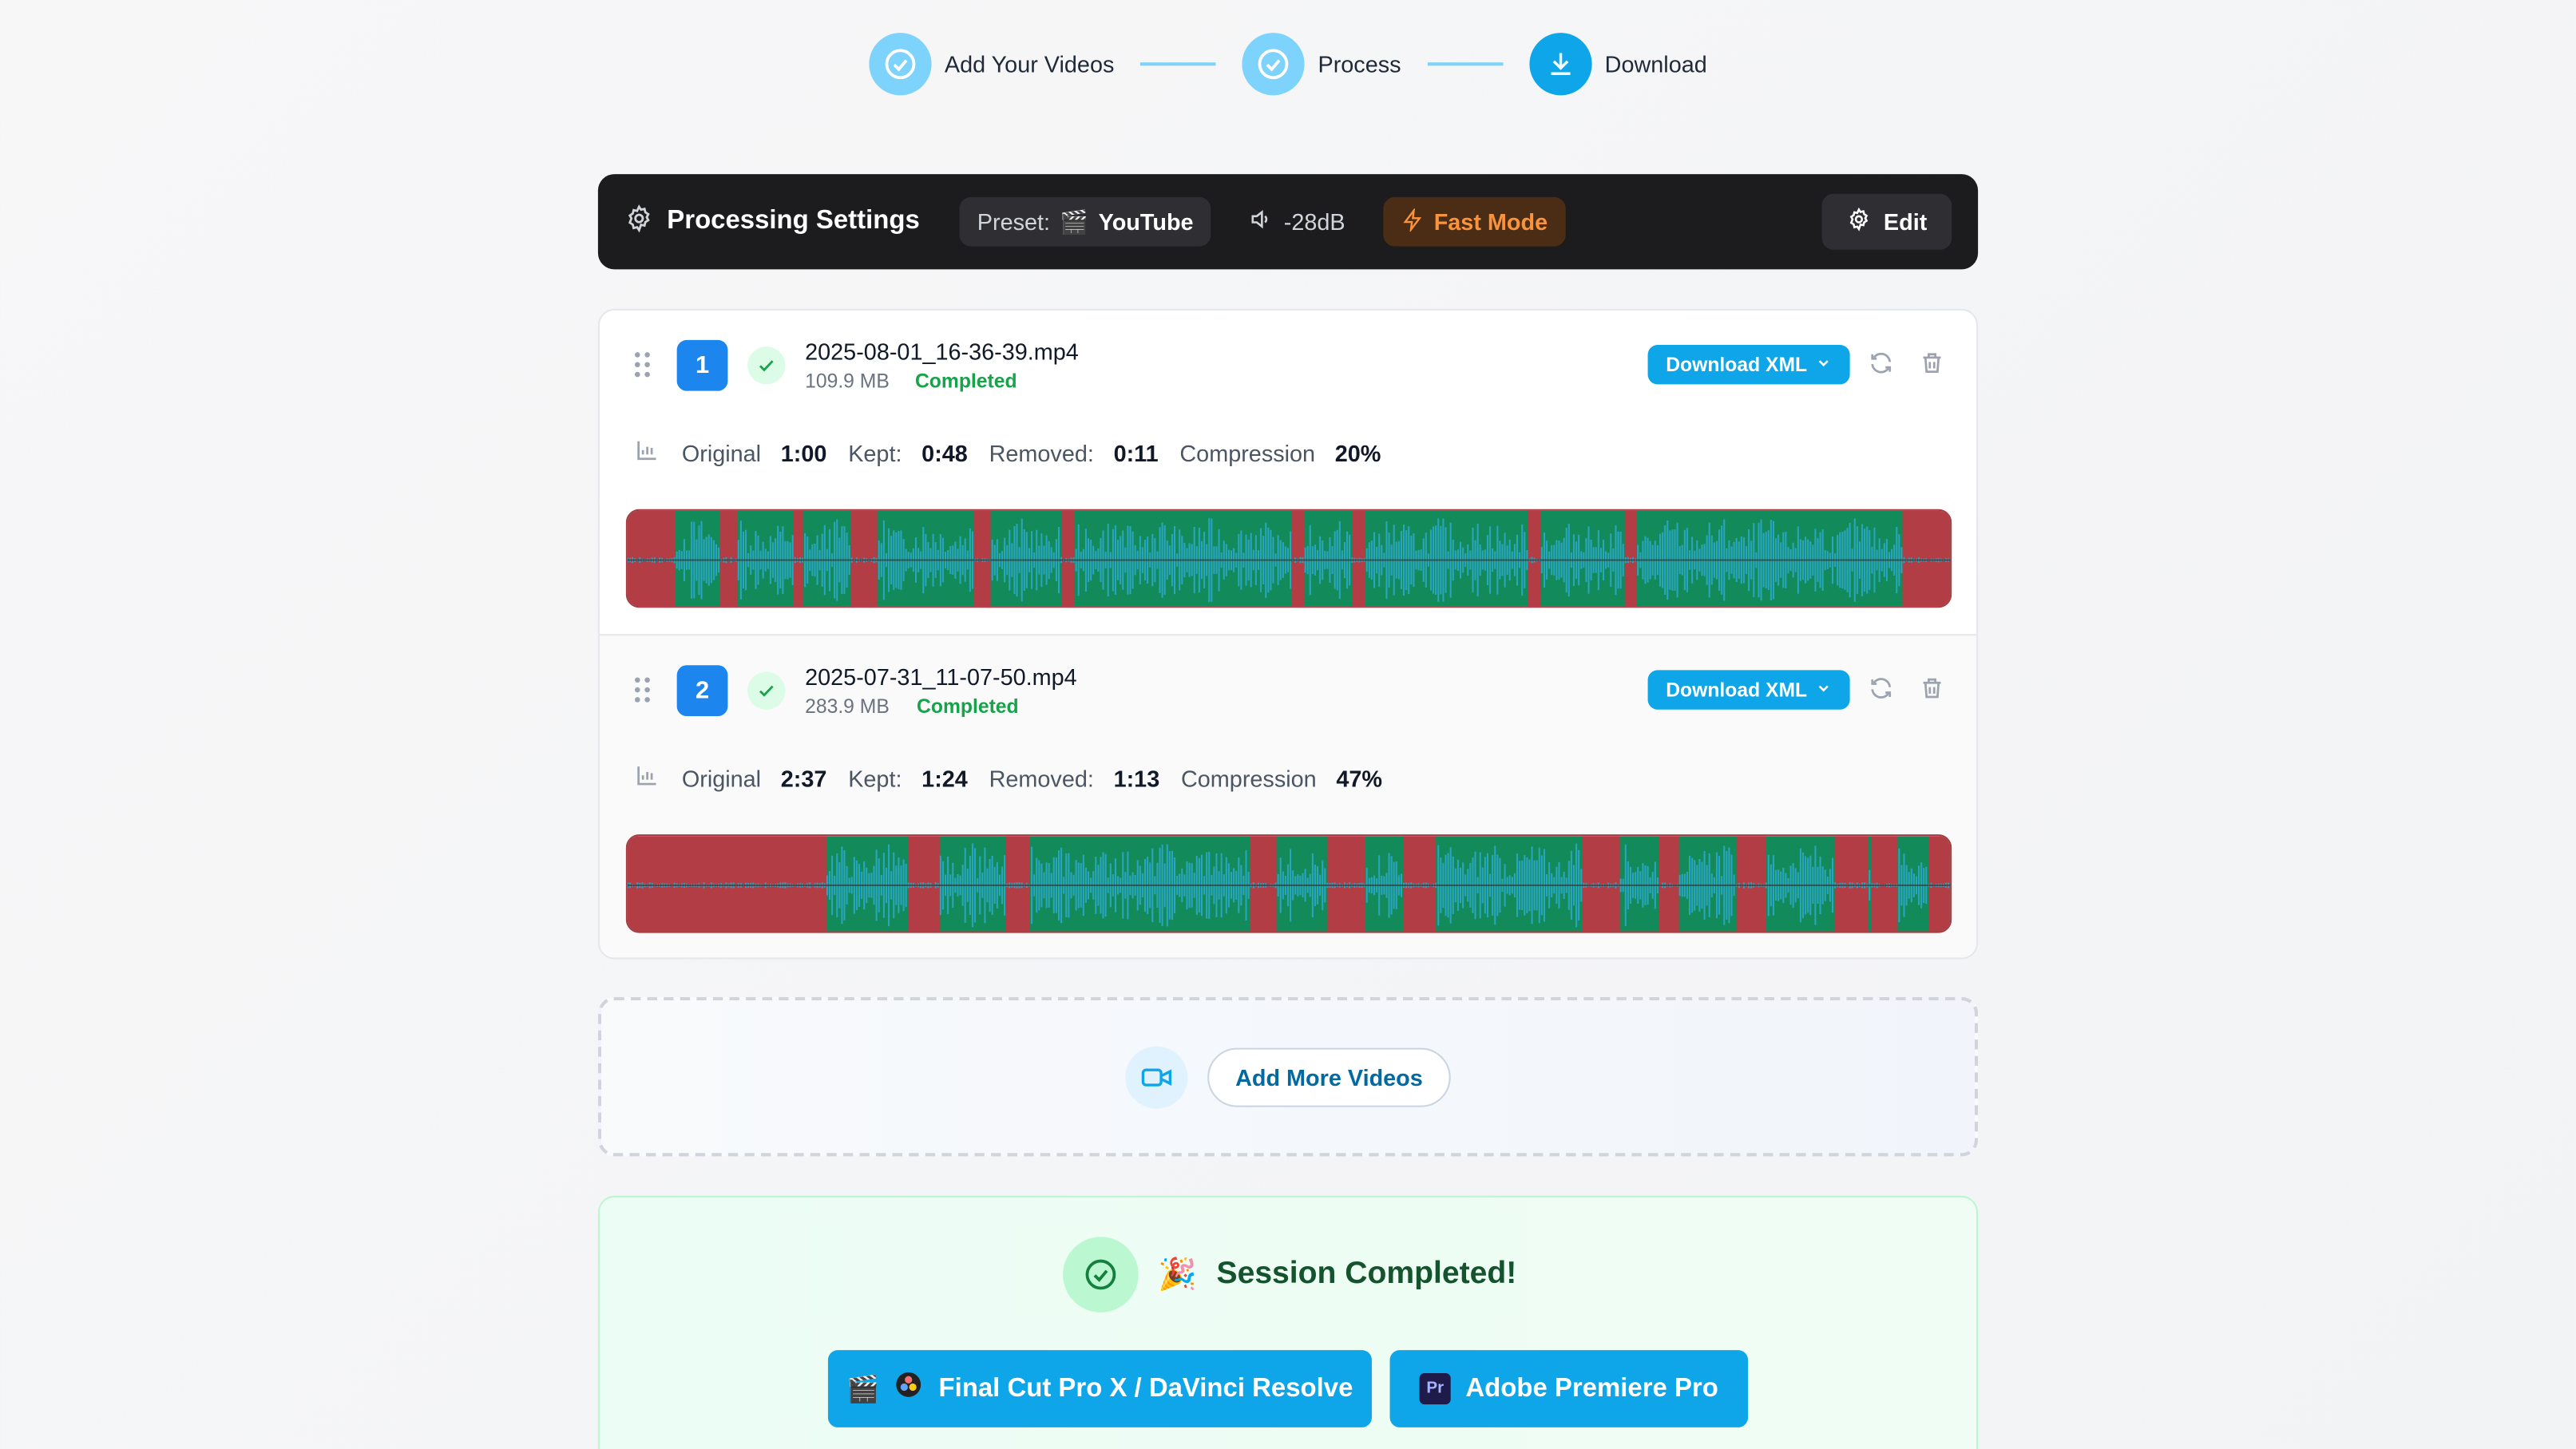  I want to click on threshold-value: -28dB, so click(1314, 222).